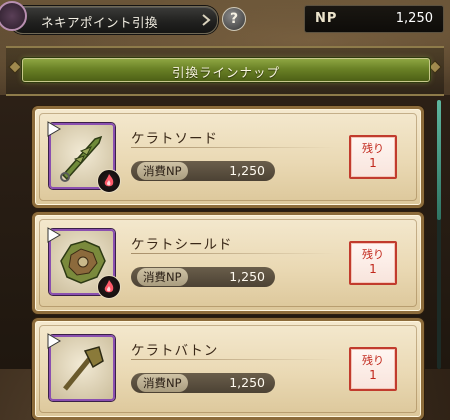  I want to click on ornament-right-icon, so click(435, 67).